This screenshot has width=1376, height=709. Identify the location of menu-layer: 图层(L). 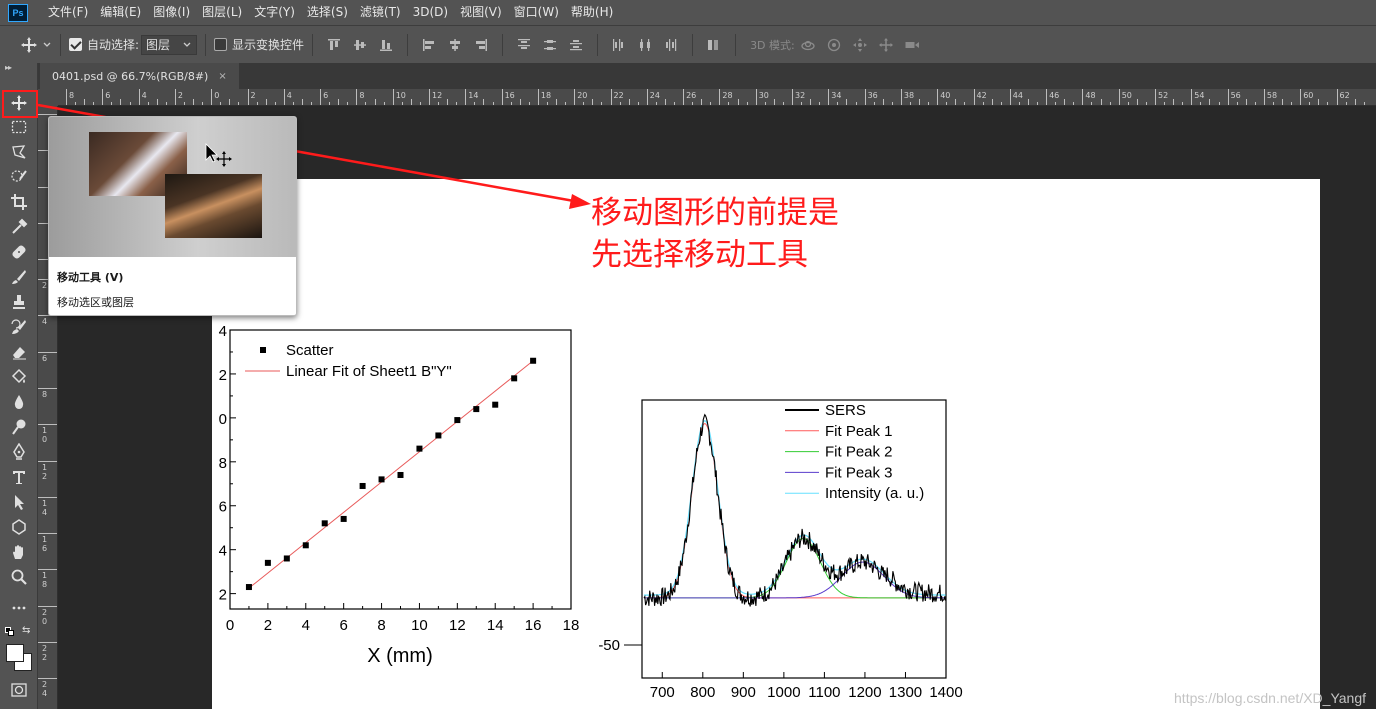
(222, 12).